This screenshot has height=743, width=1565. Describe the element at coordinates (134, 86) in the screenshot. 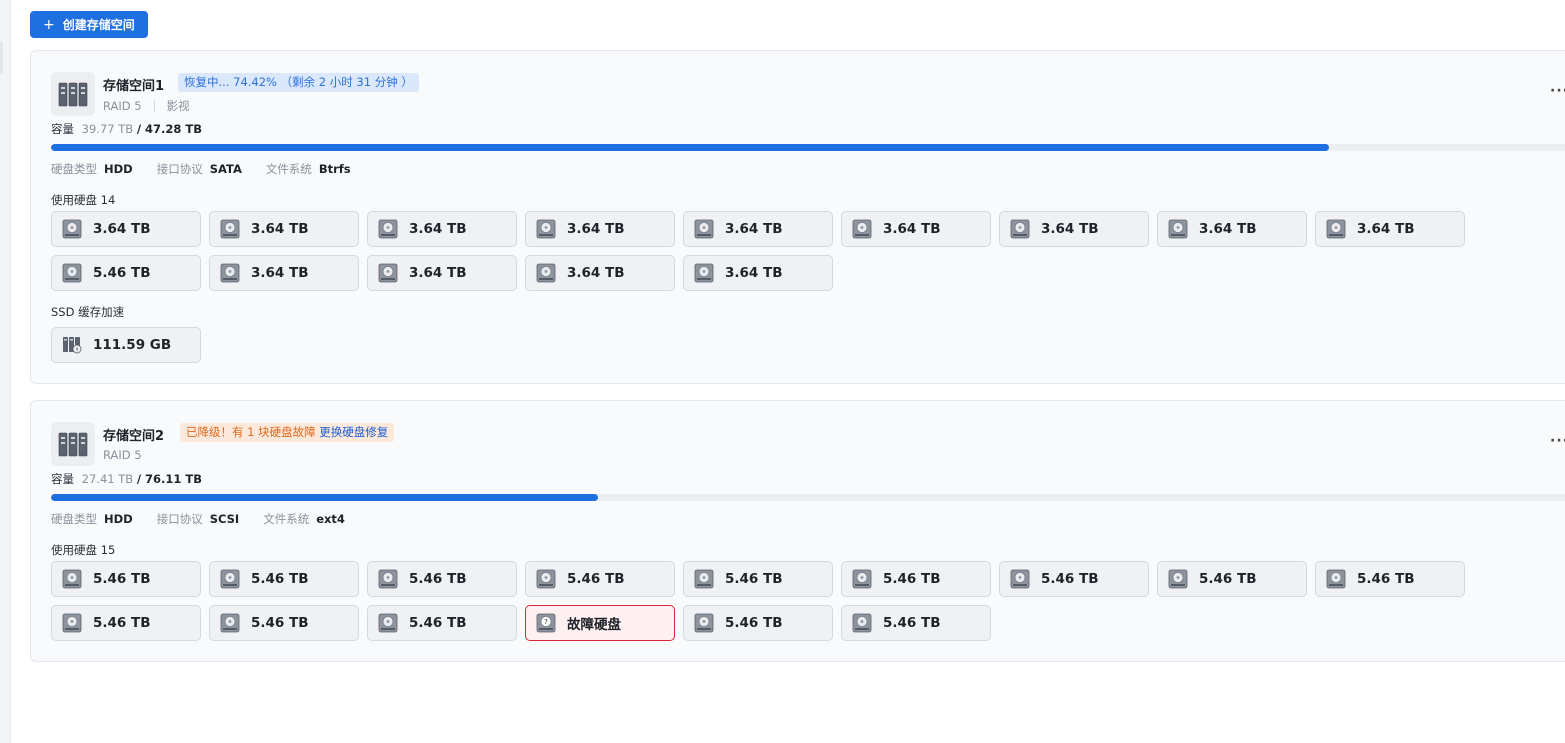

I see `pool-title: 存储空间1` at that location.